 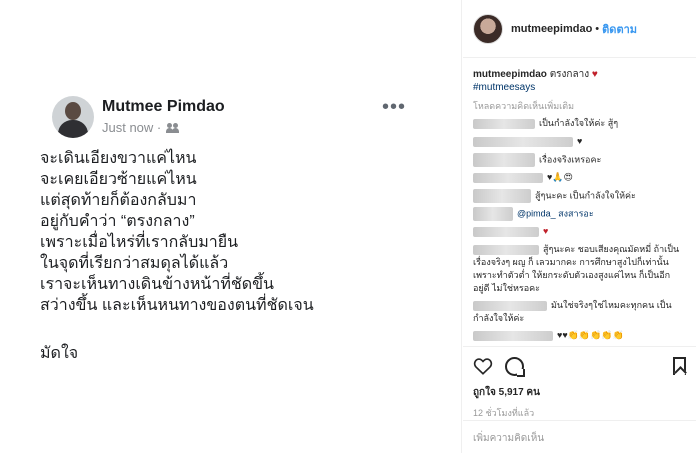 I want to click on comment-text: @pimda_ สงสารอะ, so click(x=555, y=213).